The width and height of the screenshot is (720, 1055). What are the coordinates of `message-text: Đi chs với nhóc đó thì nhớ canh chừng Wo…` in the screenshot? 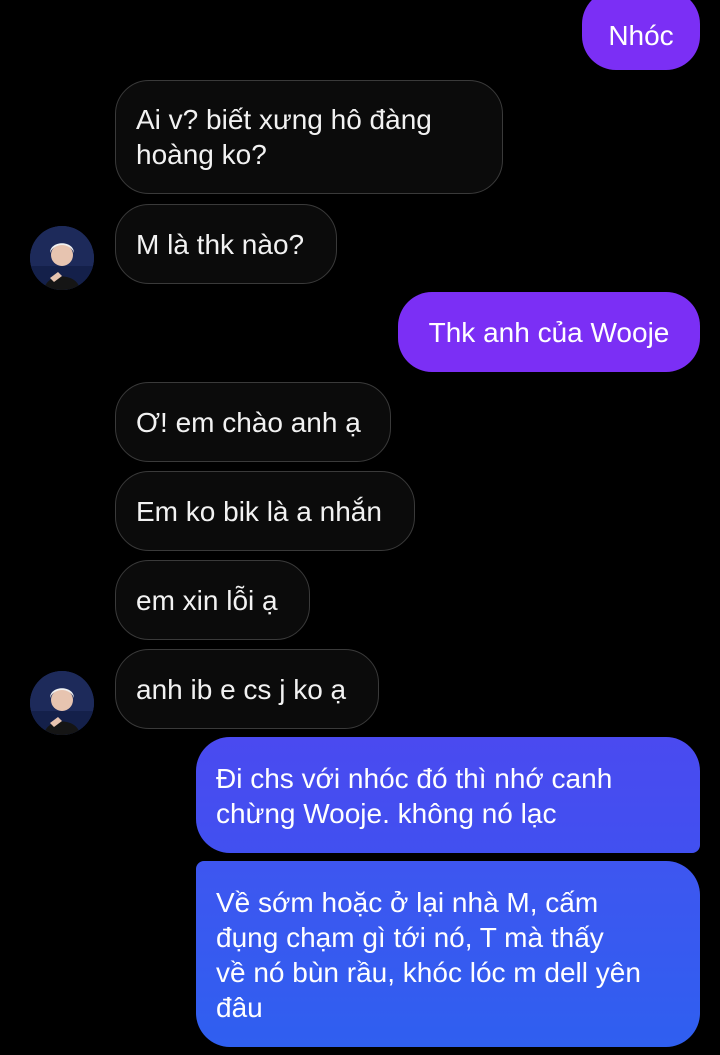 It's located at (414, 796).